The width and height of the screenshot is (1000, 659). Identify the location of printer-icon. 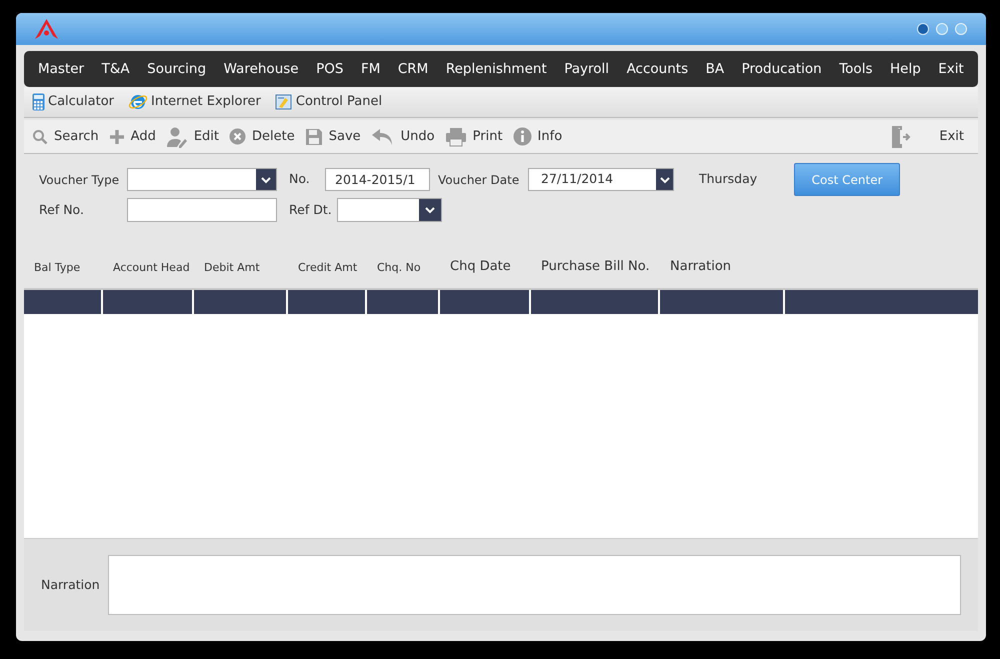
(455, 136).